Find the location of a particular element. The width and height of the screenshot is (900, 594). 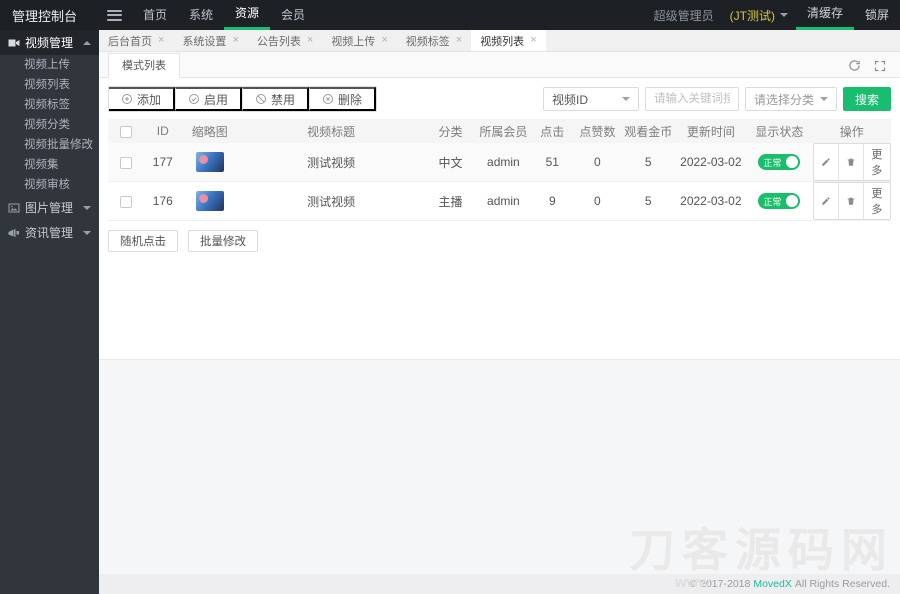

pencil-icon is located at coordinates (825, 201).